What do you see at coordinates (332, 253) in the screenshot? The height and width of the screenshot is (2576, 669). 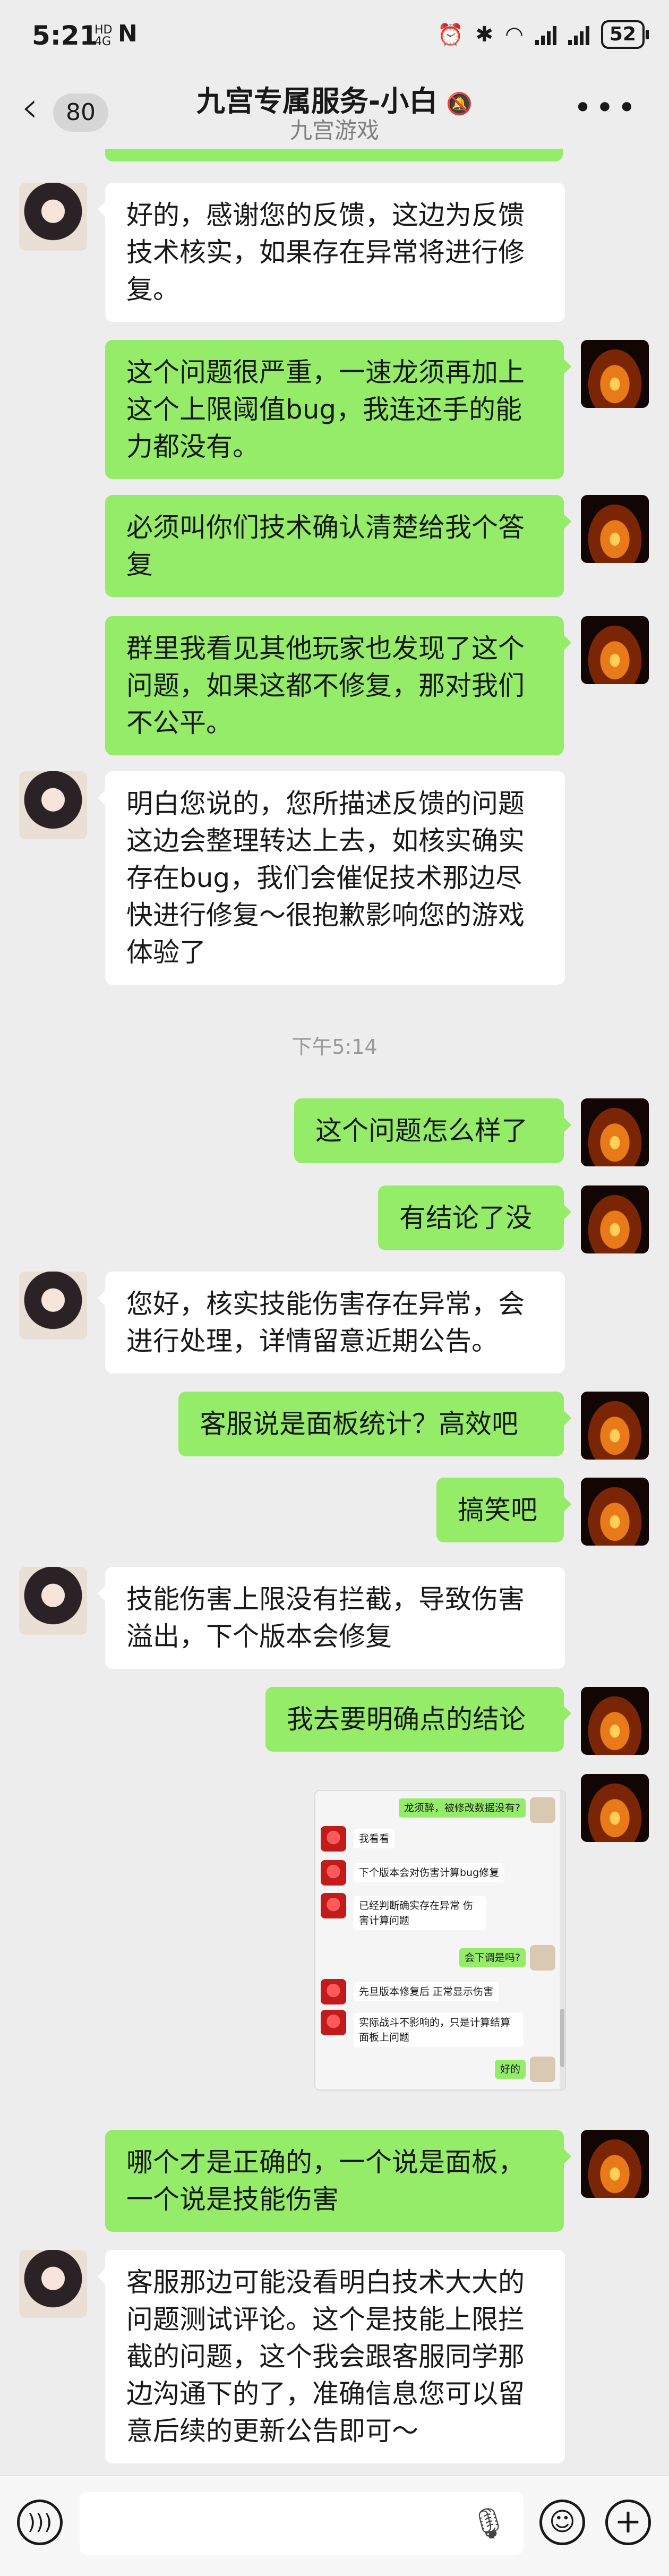 I see `incoming-message: 好的，感谢您的反馈，这边为反馈技术核实，如果存在异常将进行修复。` at bounding box center [332, 253].